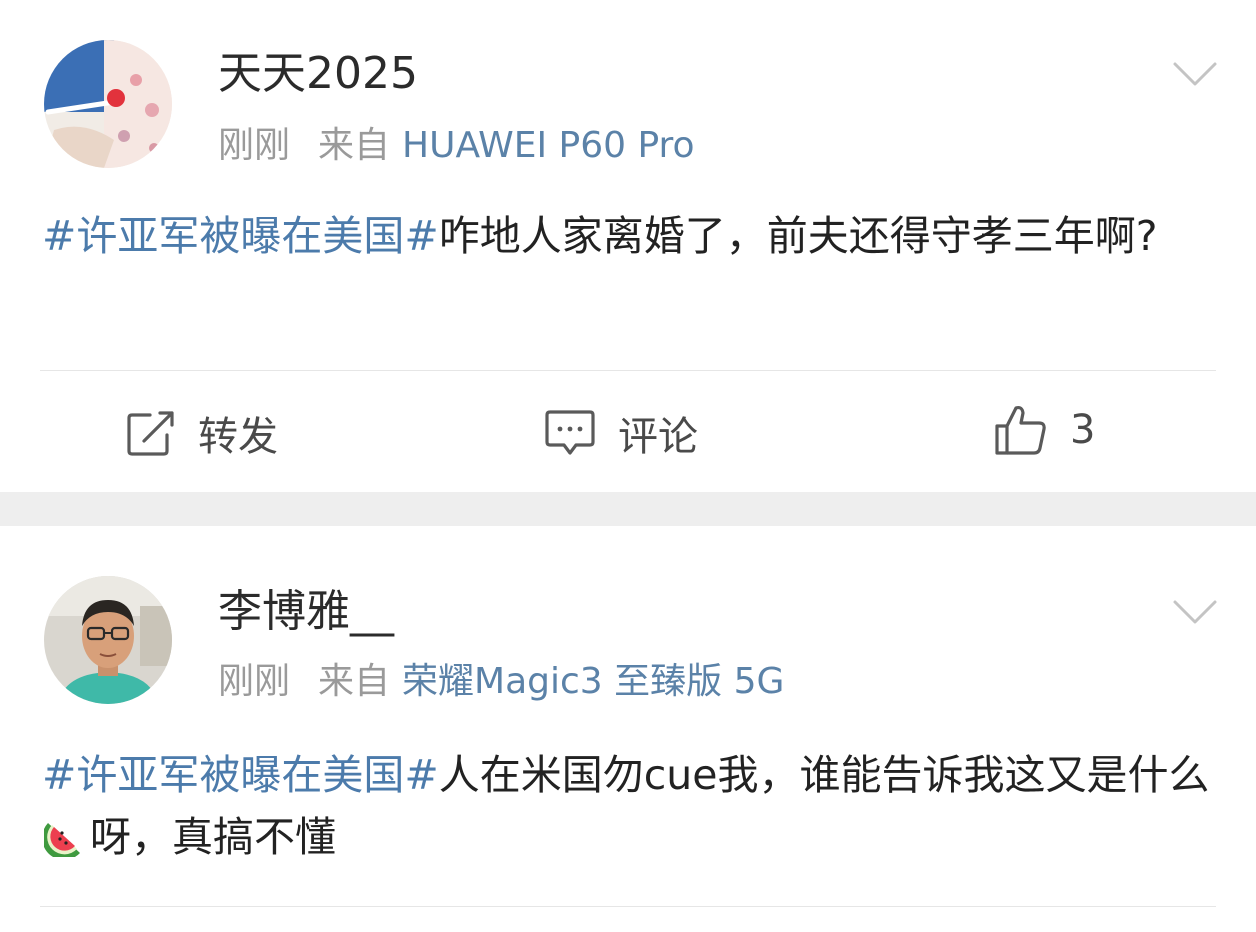 This screenshot has width=1256, height=932. I want to click on feed-separator, so click(628, 509).